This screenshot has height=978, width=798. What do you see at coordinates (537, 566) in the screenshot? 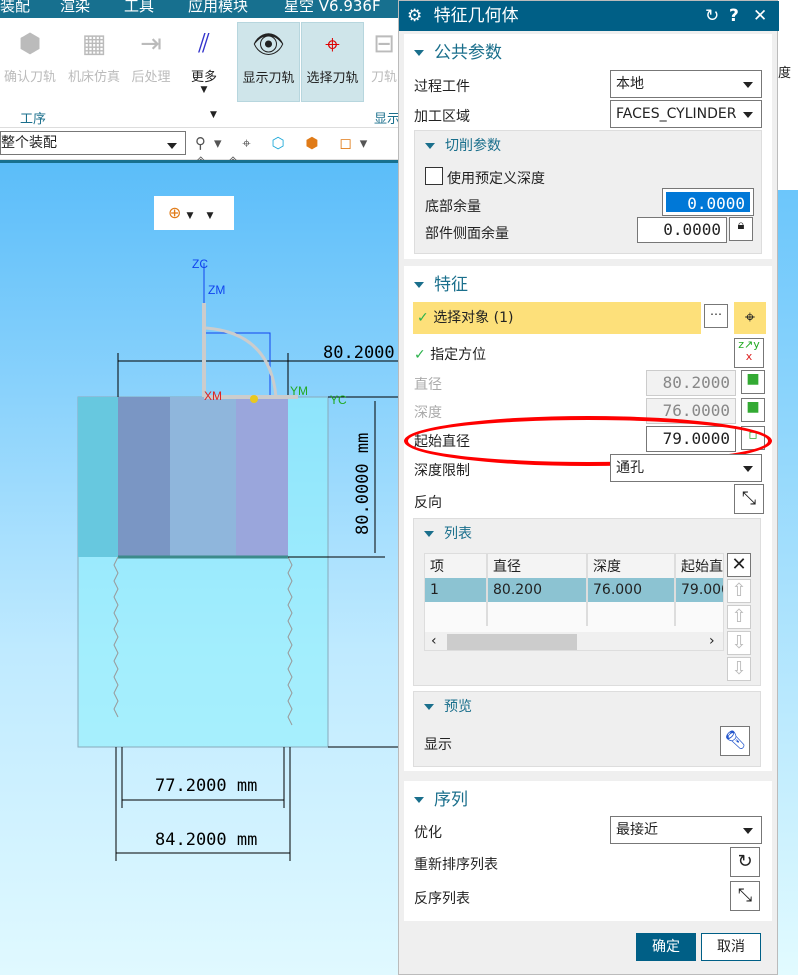
I see `column-header: 直径` at bounding box center [537, 566].